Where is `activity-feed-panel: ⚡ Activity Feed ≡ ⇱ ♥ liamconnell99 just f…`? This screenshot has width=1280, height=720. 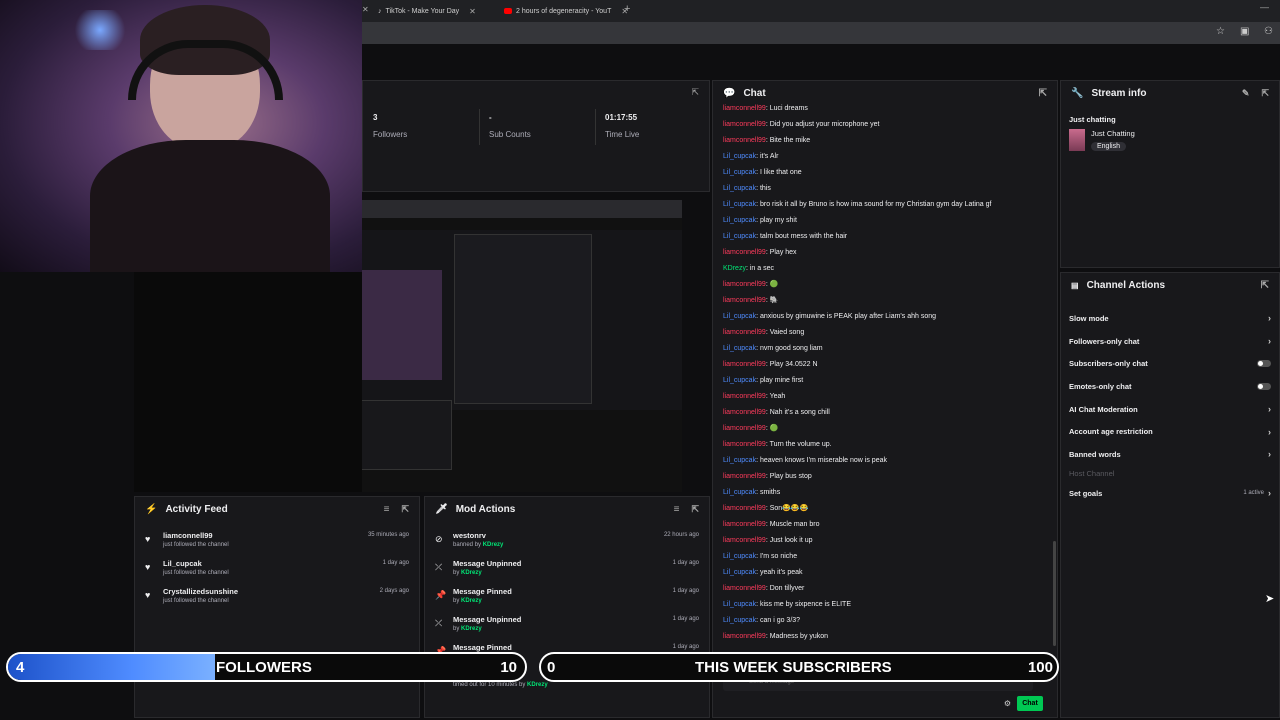
activity-feed-panel: ⚡ Activity Feed ≡ ⇱ ♥ liamconnell99 just f… is located at coordinates (277, 607).